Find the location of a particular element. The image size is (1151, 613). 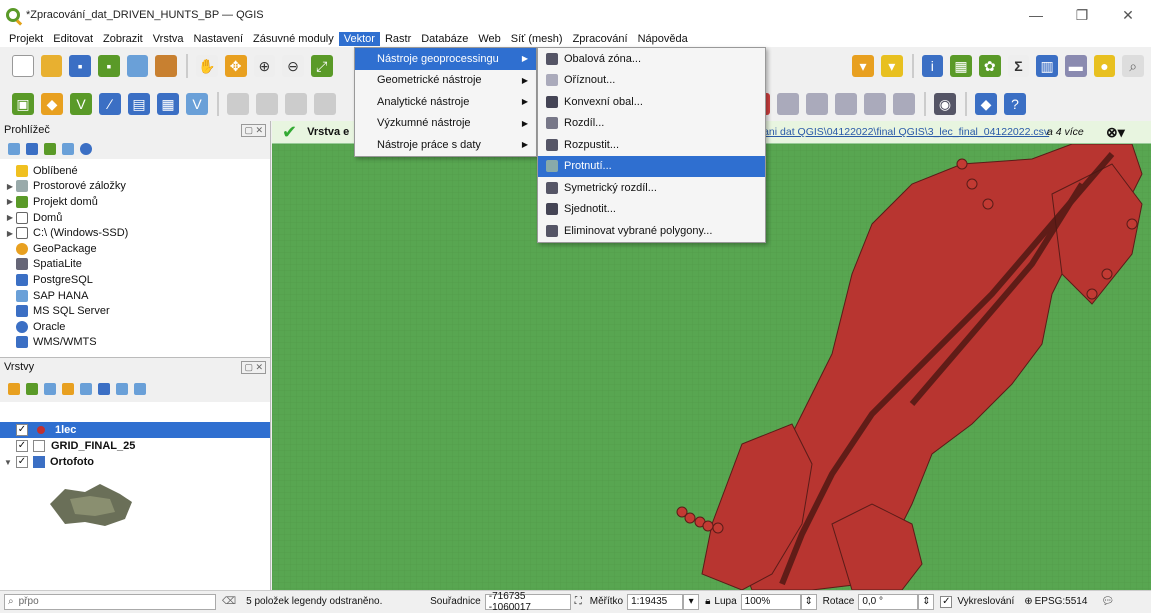

crs-button: EPSG:5514 is located at coordinates (1061, 601).